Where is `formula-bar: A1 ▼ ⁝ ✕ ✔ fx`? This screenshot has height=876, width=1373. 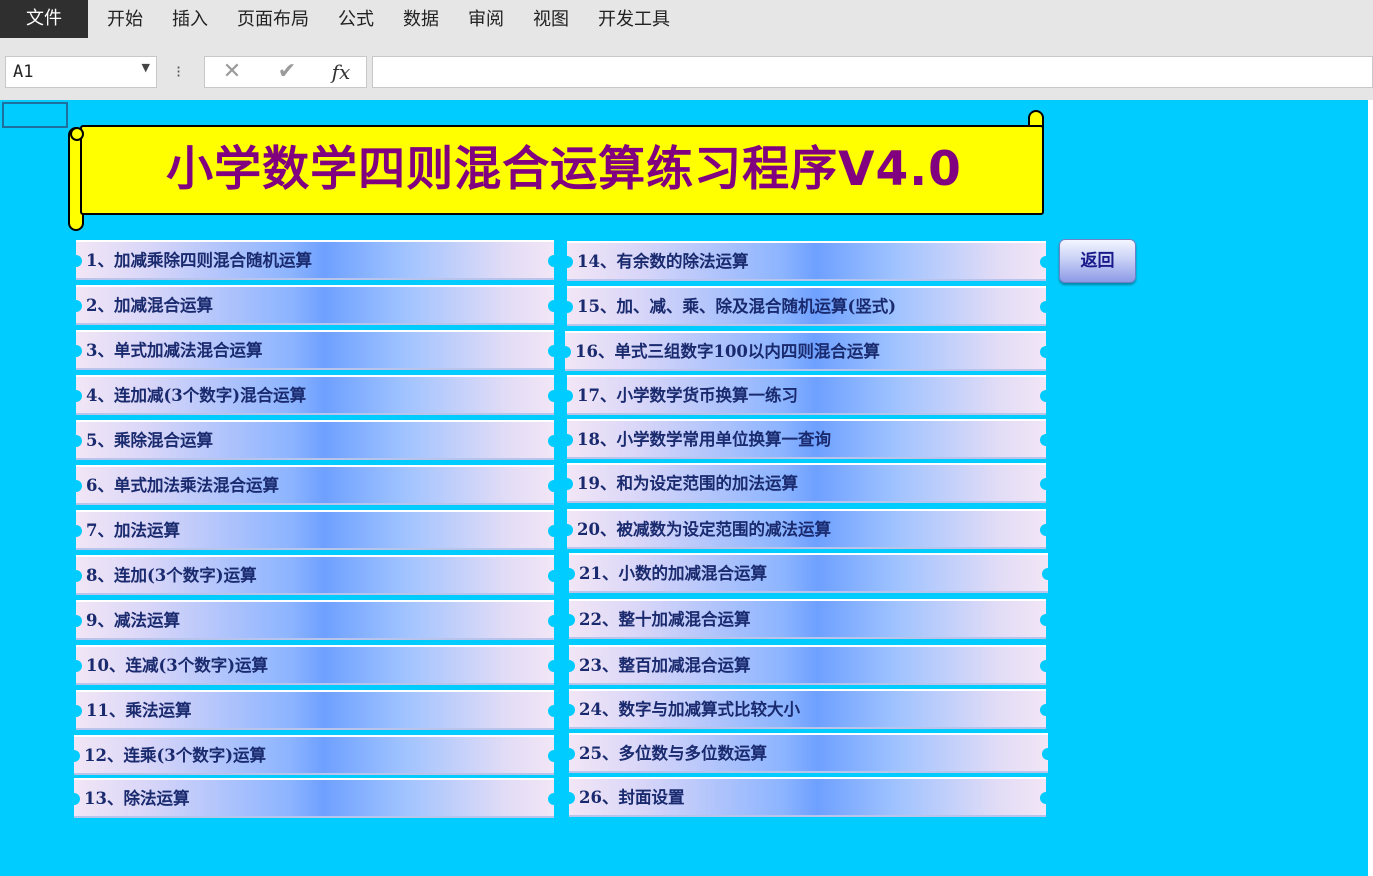 formula-bar: A1 ▼ ⁝ ✕ ✔ fx is located at coordinates (686, 70).